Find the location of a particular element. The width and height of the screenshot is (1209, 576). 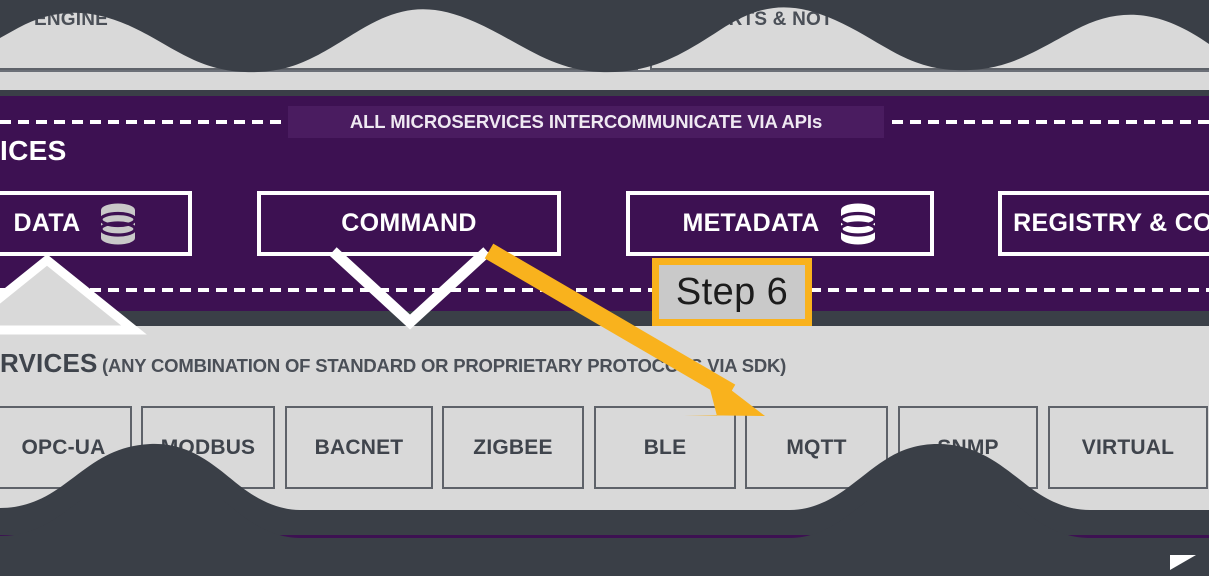

top-divider-line is located at coordinates (604, 71).